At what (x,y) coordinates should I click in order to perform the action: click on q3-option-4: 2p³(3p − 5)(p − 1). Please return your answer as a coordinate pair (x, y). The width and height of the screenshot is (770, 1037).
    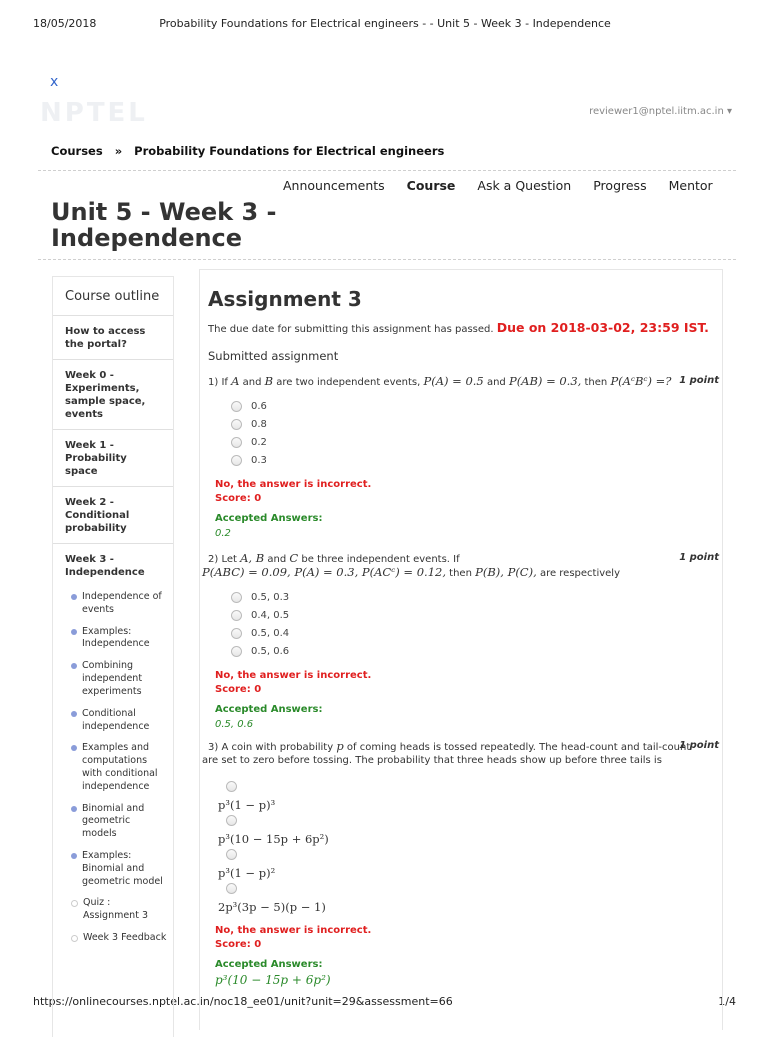
    Looking at the image, I should click on (272, 898).